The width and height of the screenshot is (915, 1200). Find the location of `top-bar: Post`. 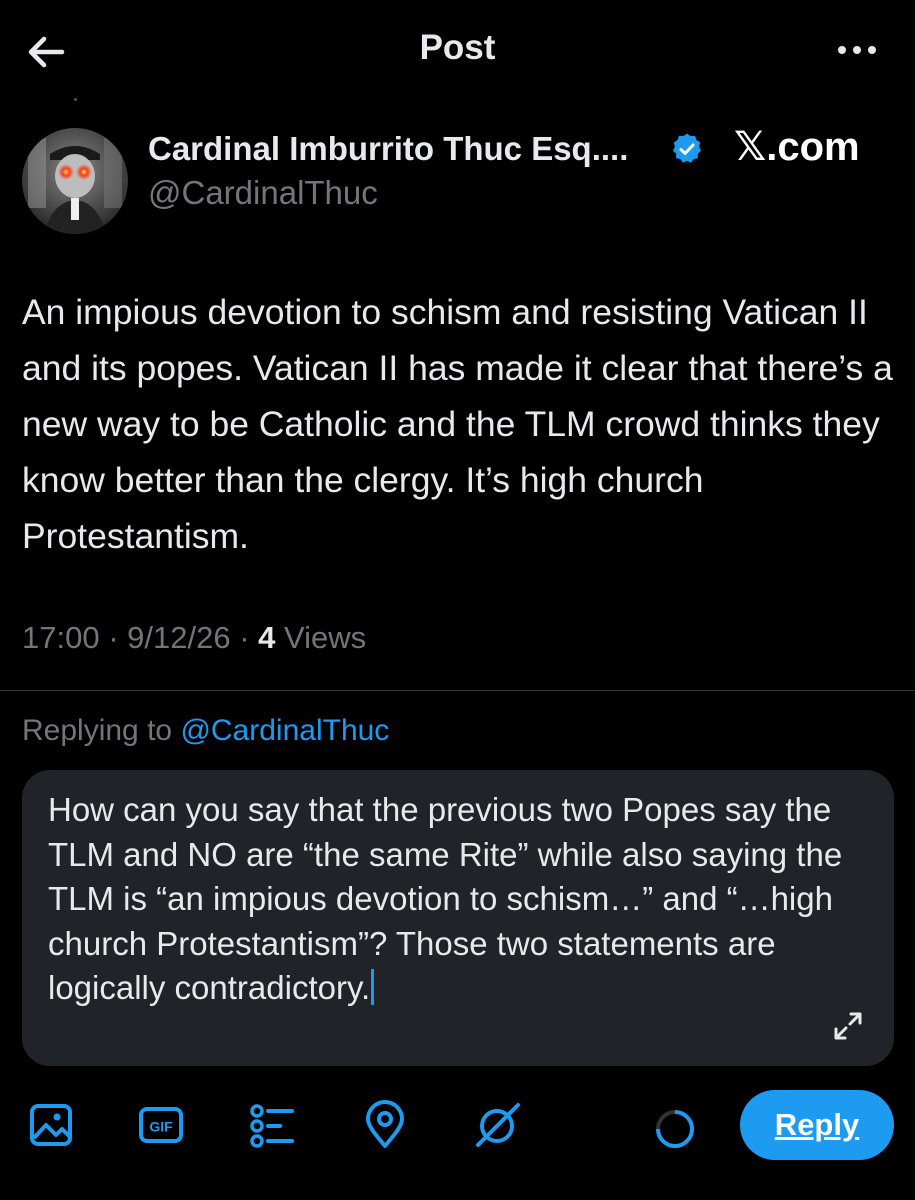

top-bar: Post is located at coordinates (457, 50).